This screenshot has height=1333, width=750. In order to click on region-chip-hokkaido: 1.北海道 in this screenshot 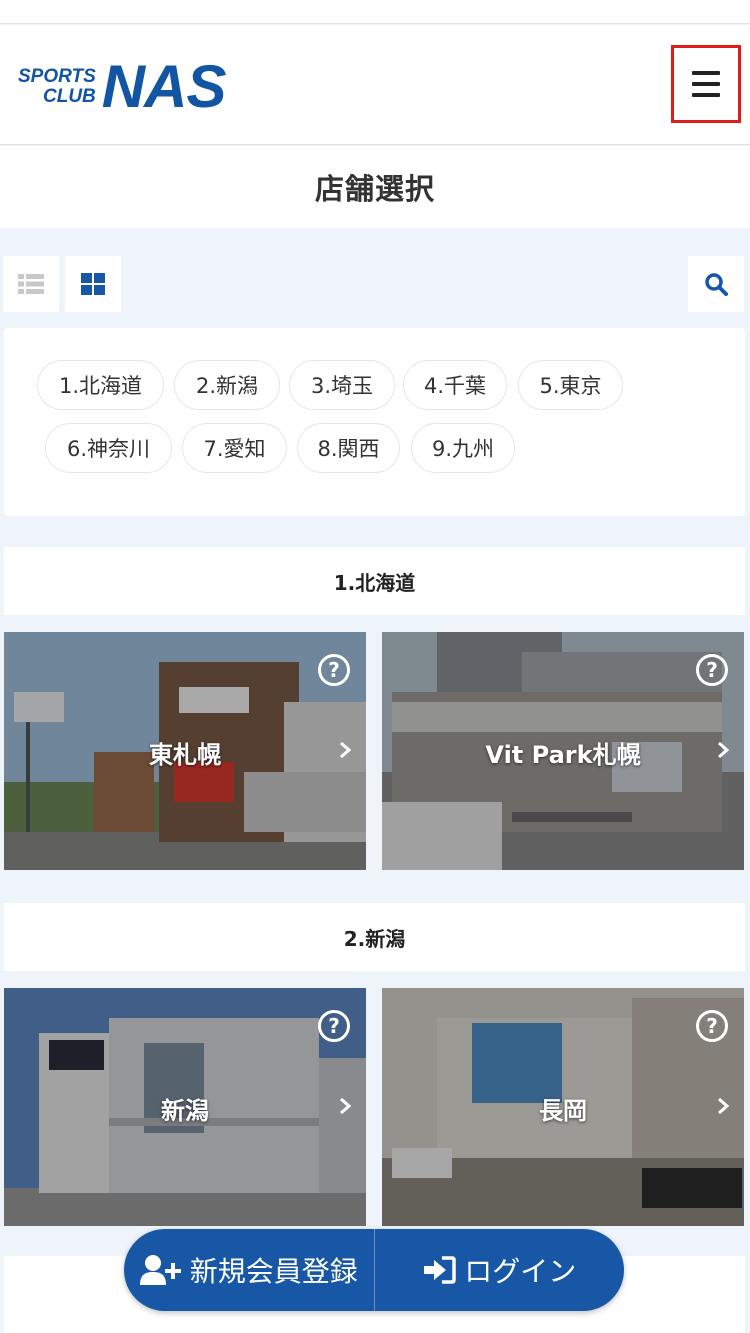, I will do `click(100, 385)`.